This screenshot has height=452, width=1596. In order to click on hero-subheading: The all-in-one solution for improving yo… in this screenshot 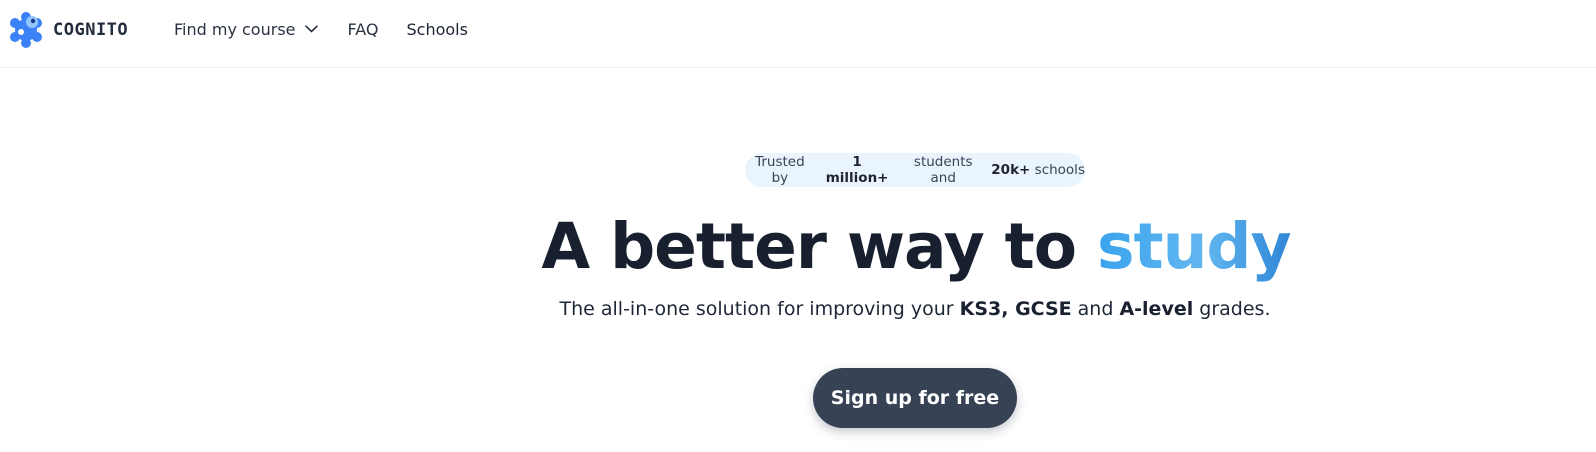, I will do `click(798, 309)`.